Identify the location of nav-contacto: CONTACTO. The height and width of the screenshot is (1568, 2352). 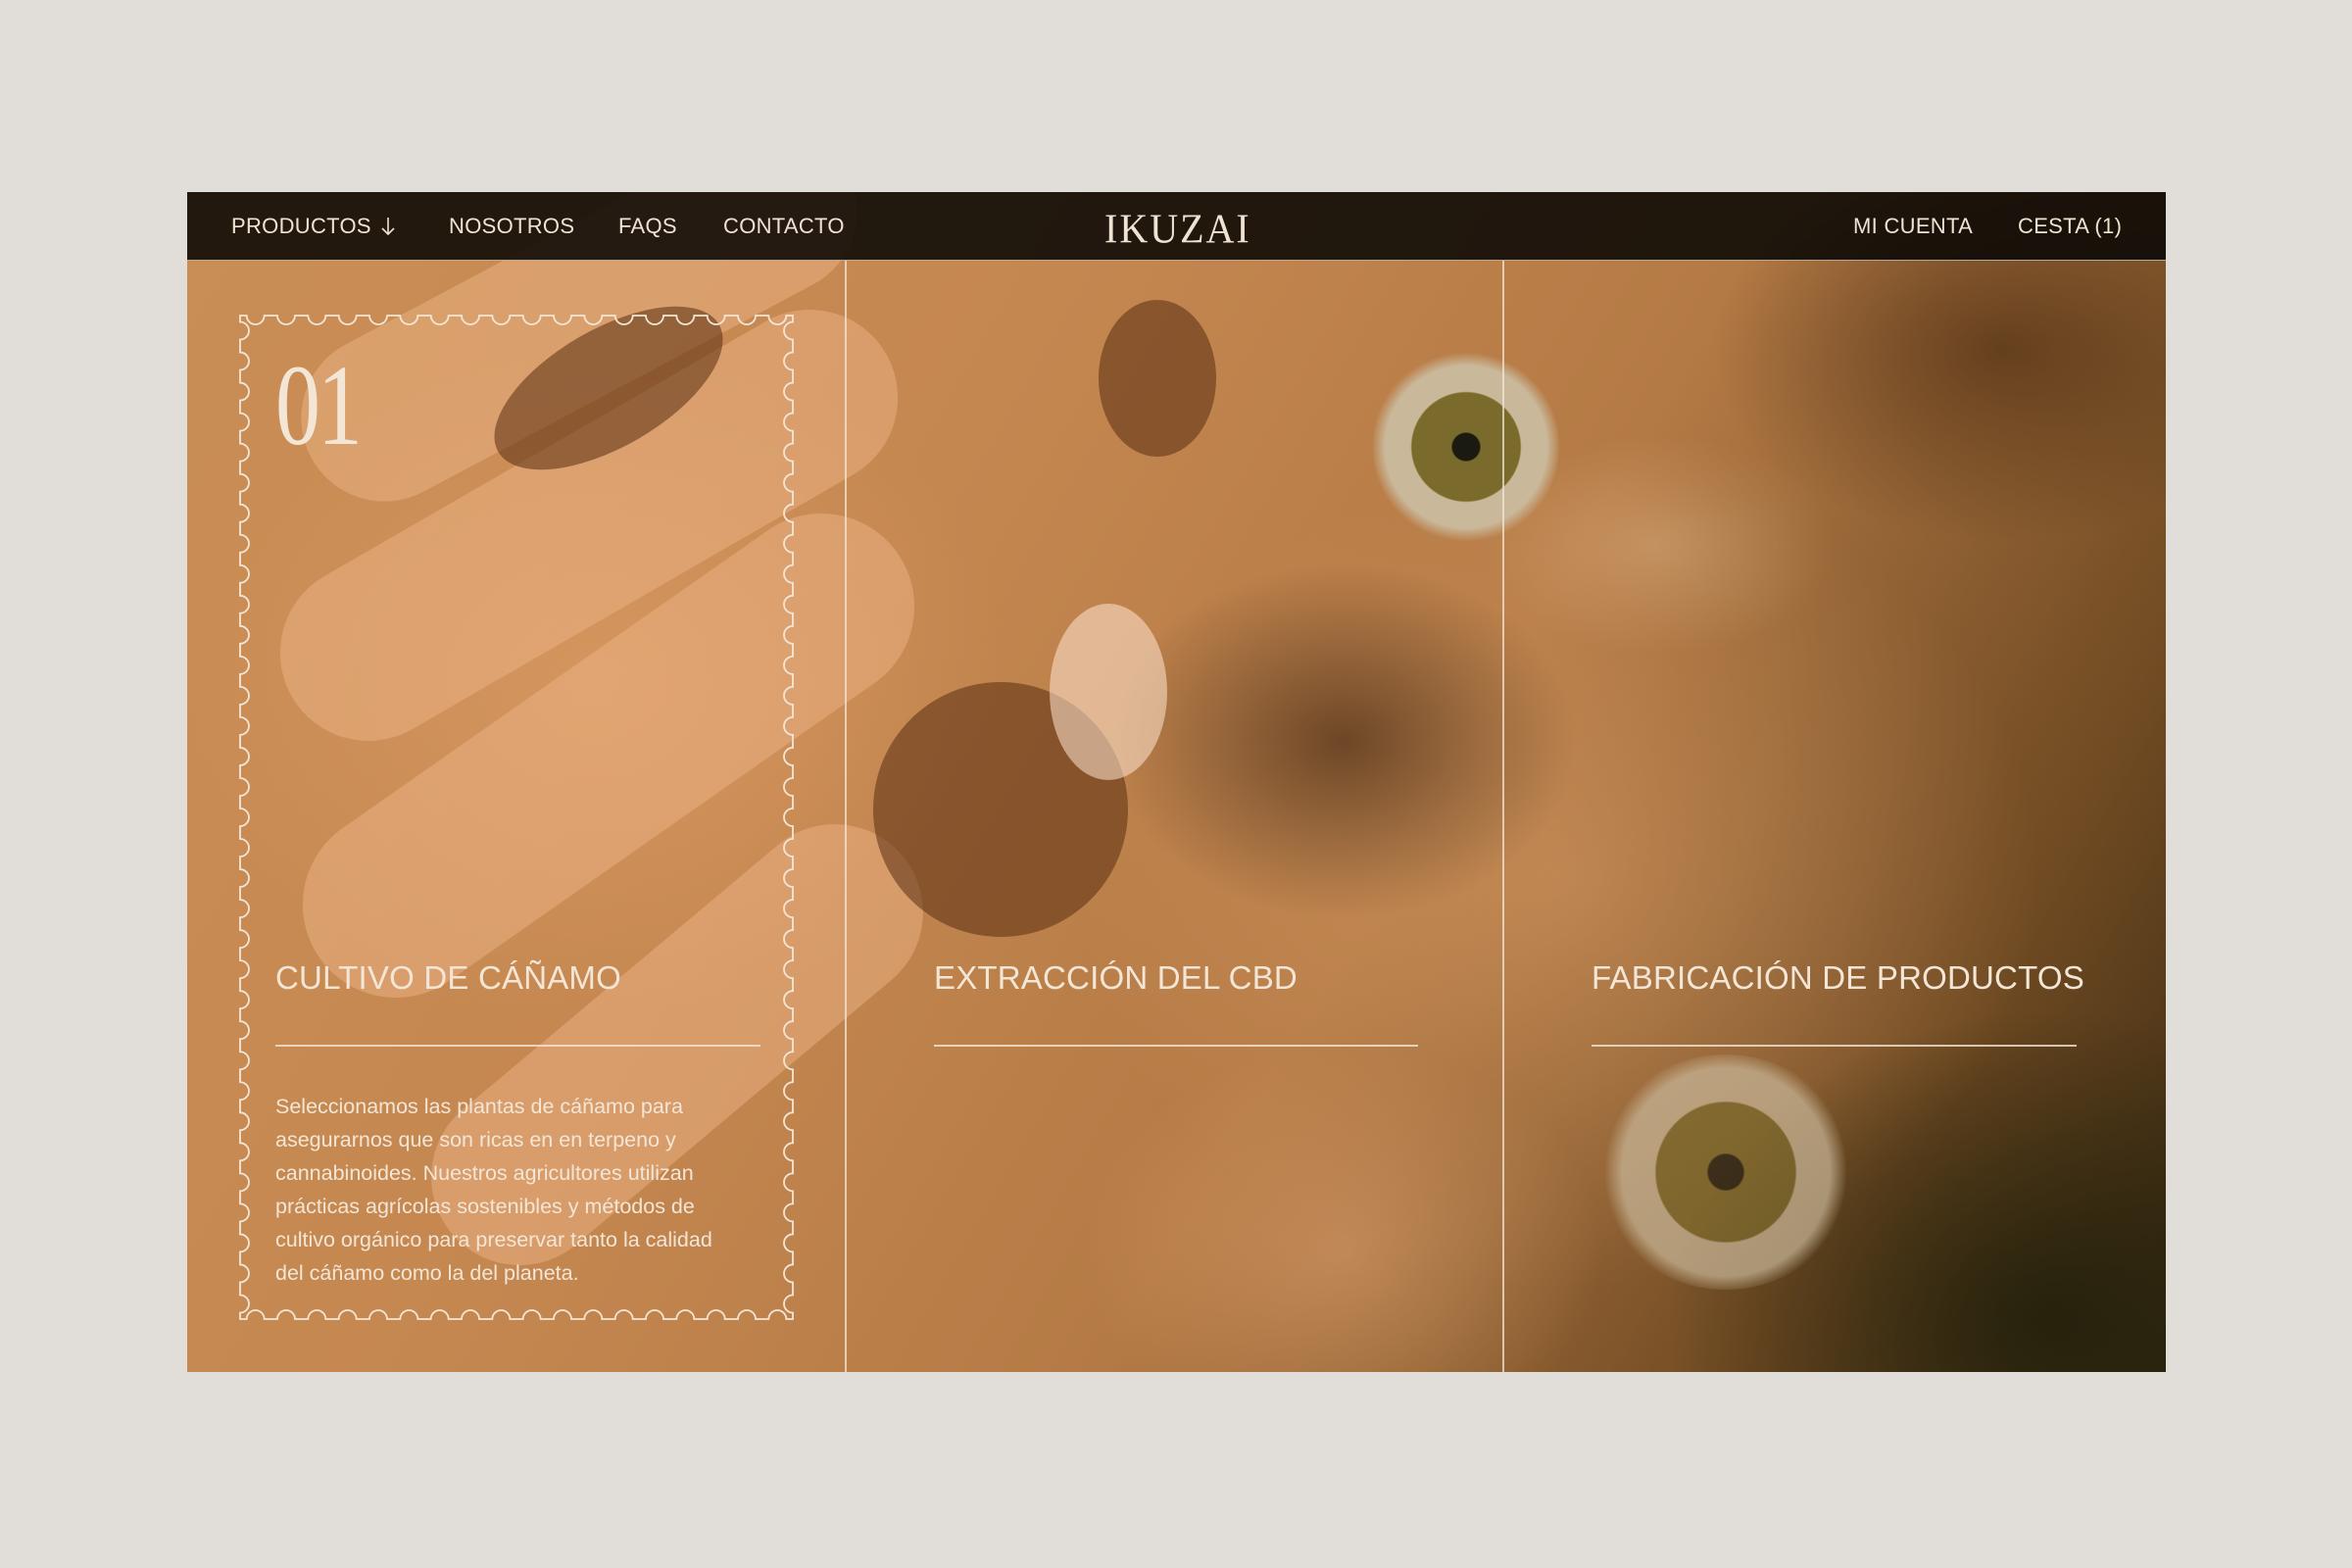
(784, 226).